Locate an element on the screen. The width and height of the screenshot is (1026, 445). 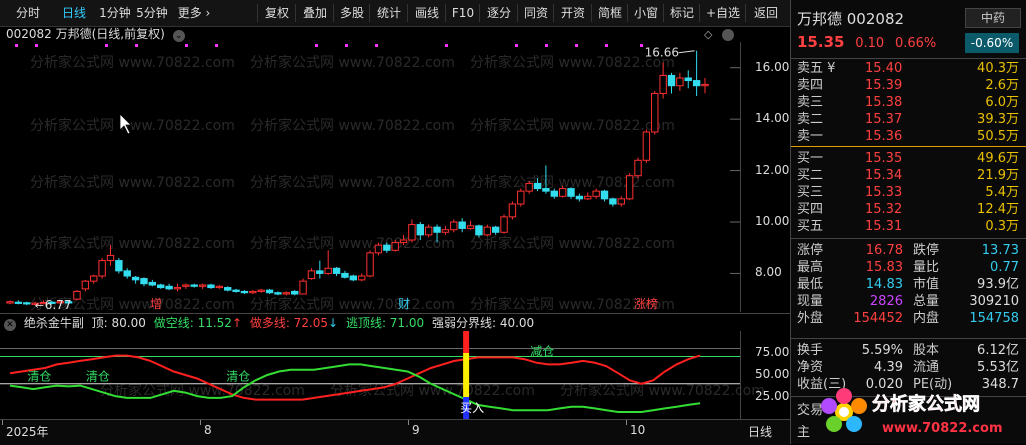
toolbar-button-4: 画线 is located at coordinates (427, 13).